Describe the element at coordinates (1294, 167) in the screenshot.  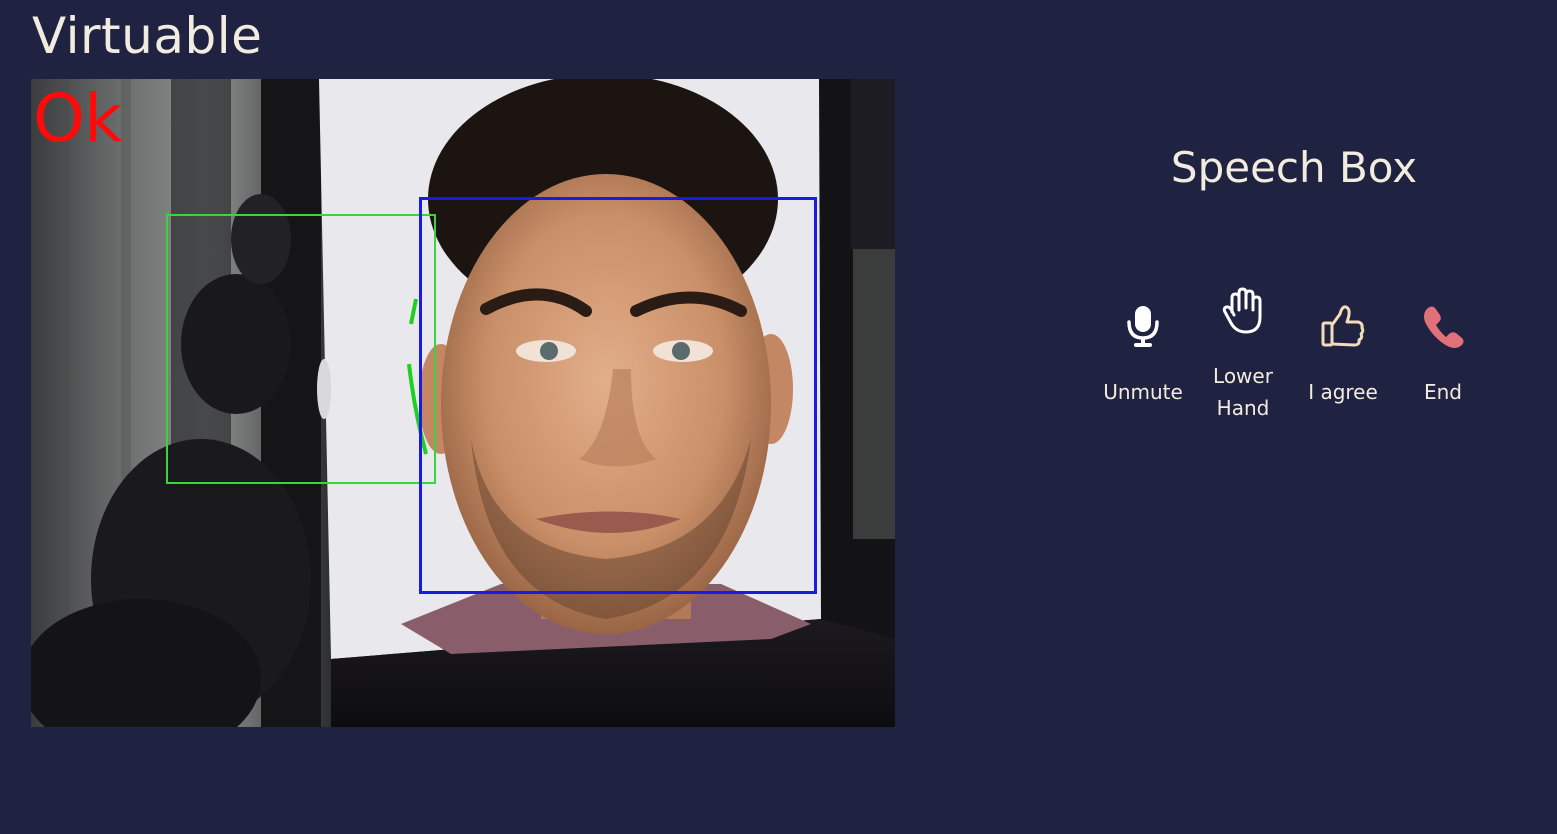
I see `speech-box-title: Speech Box` at that location.